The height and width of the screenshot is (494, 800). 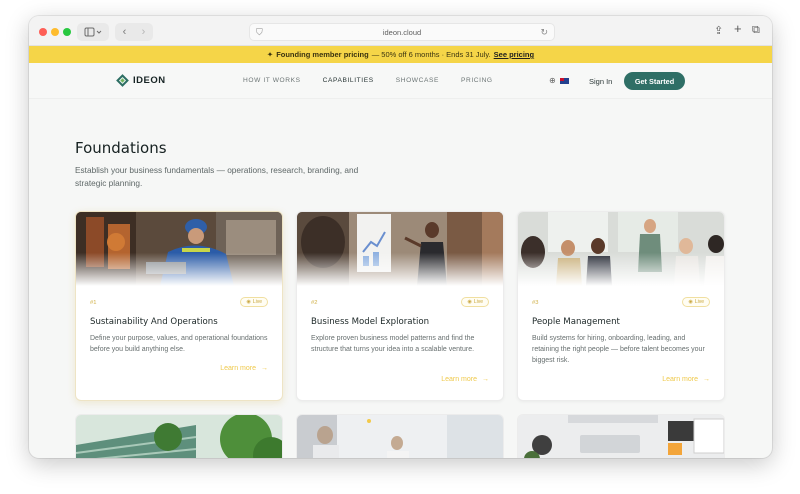 I want to click on history-nav: ‹ ›, so click(x=134, y=32).